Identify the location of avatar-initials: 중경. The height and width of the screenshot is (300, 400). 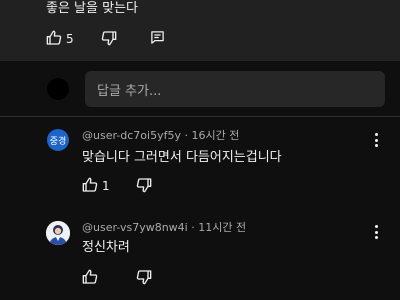
(58, 141).